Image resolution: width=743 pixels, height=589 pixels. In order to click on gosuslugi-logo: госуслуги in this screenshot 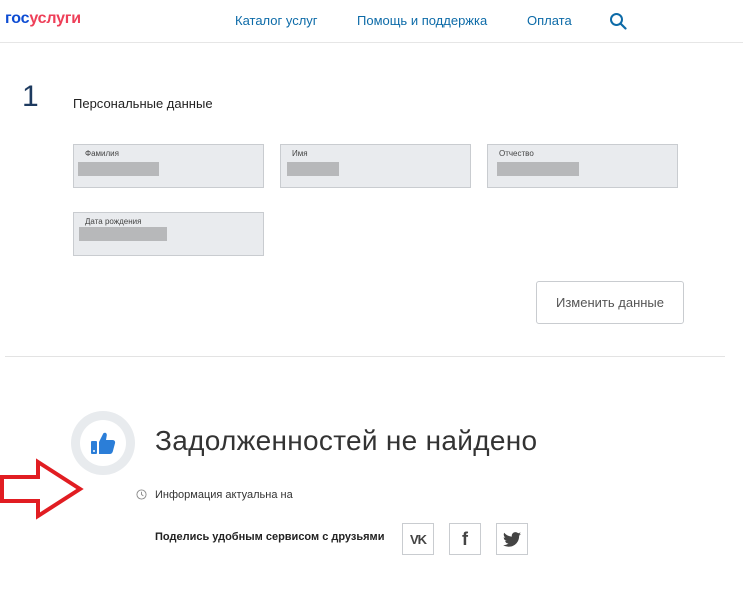, I will do `click(43, 19)`.